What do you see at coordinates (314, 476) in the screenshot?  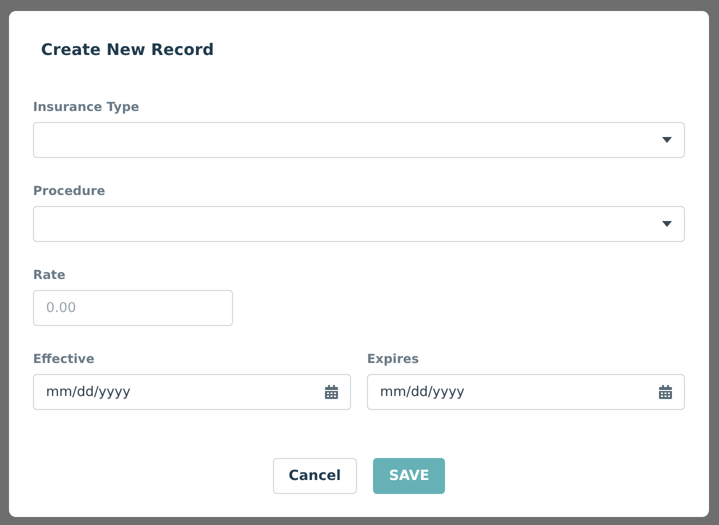 I see `cancel-button: Cancel` at bounding box center [314, 476].